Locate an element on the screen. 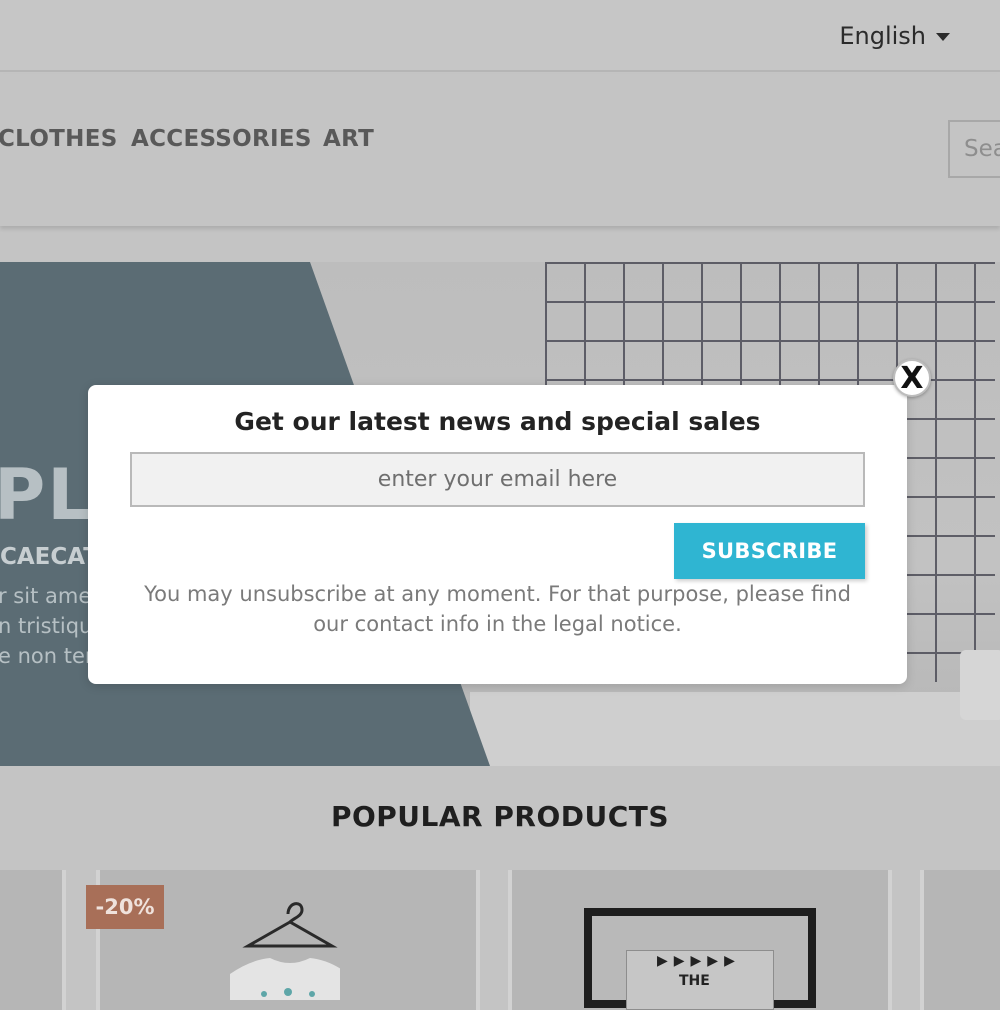  desk-surface is located at coordinates (735, 729).